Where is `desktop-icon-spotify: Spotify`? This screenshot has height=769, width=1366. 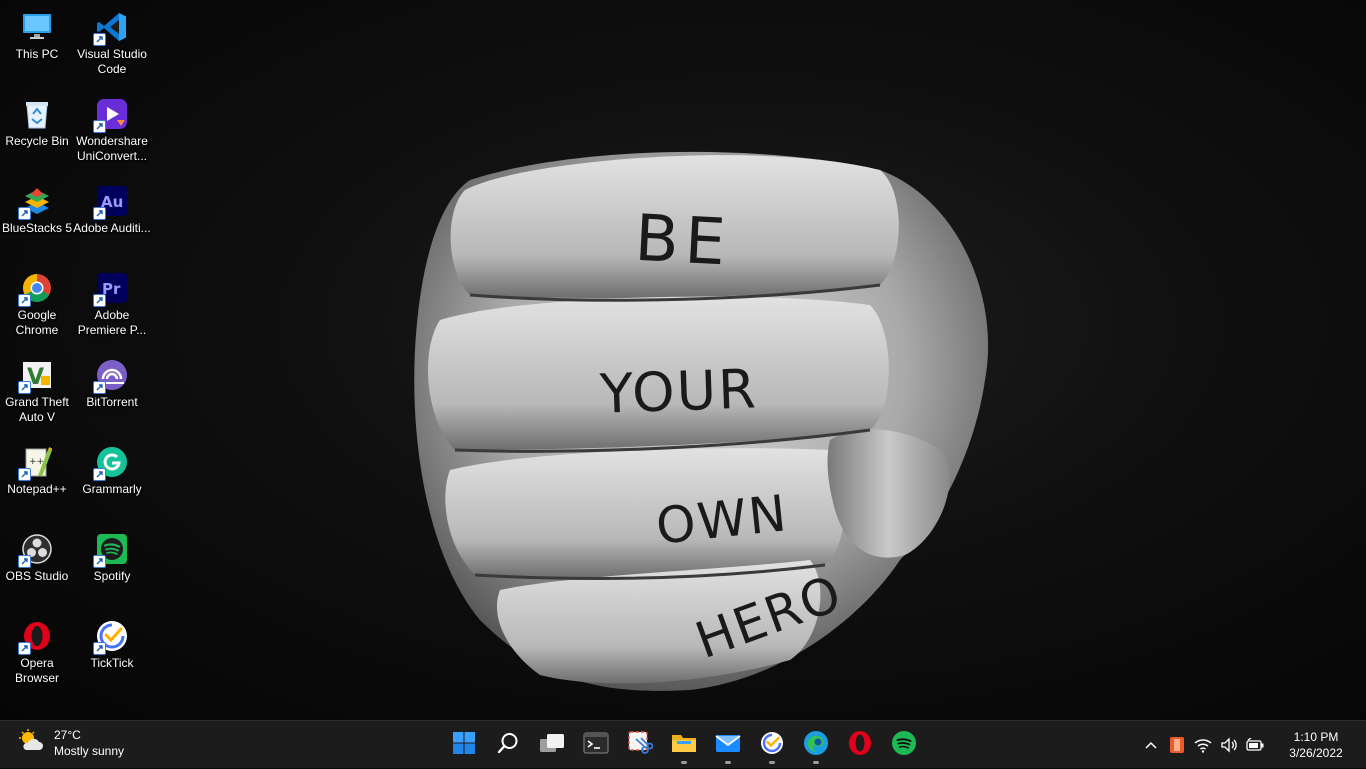
desktop-icon-spotify: Spotify is located at coordinates (112, 568).